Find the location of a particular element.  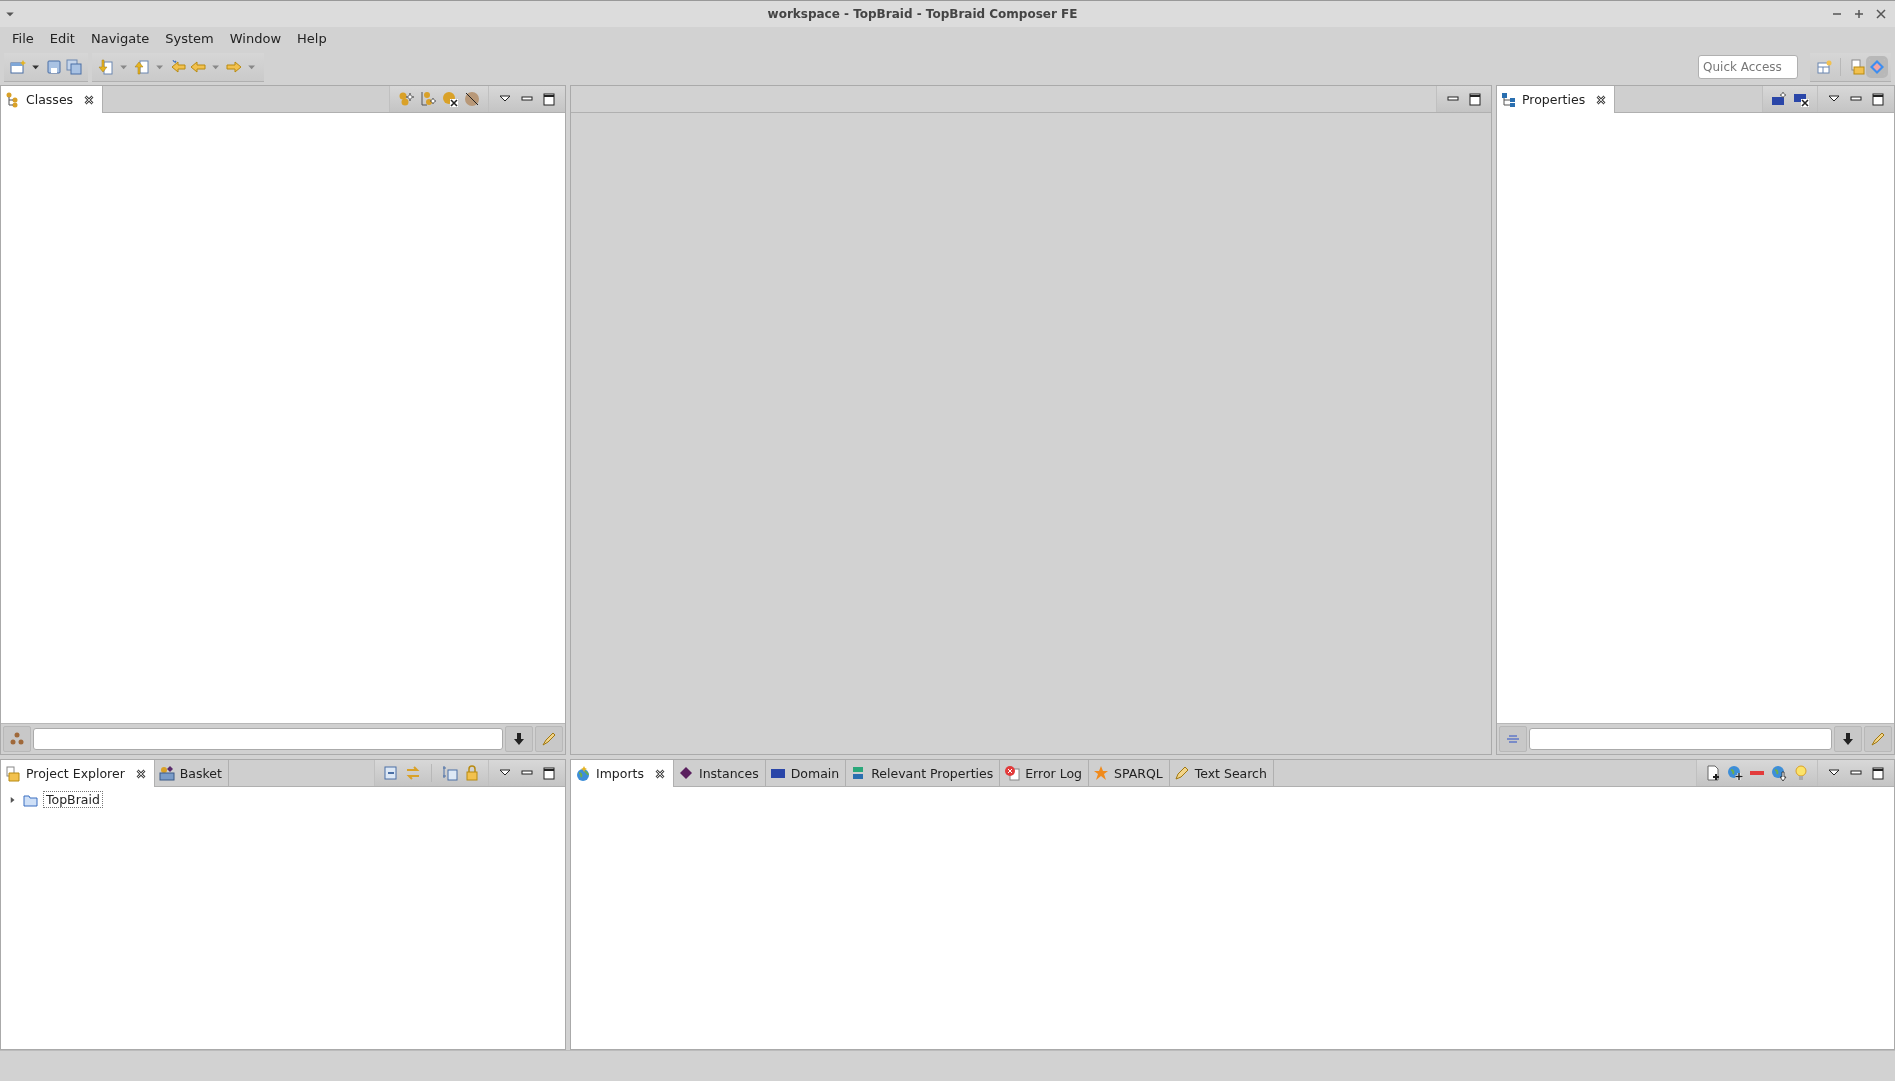

delete-class-icon is located at coordinates (450, 99).